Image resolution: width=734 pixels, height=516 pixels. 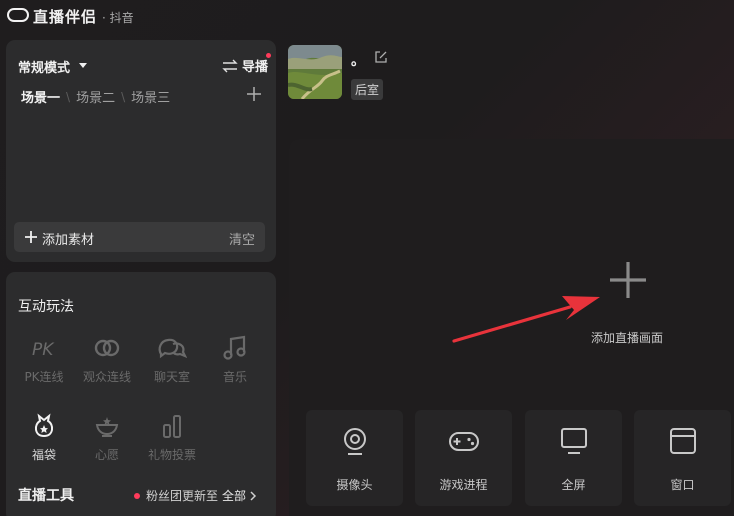 I want to click on lucky-bag-icon, so click(x=44, y=426).